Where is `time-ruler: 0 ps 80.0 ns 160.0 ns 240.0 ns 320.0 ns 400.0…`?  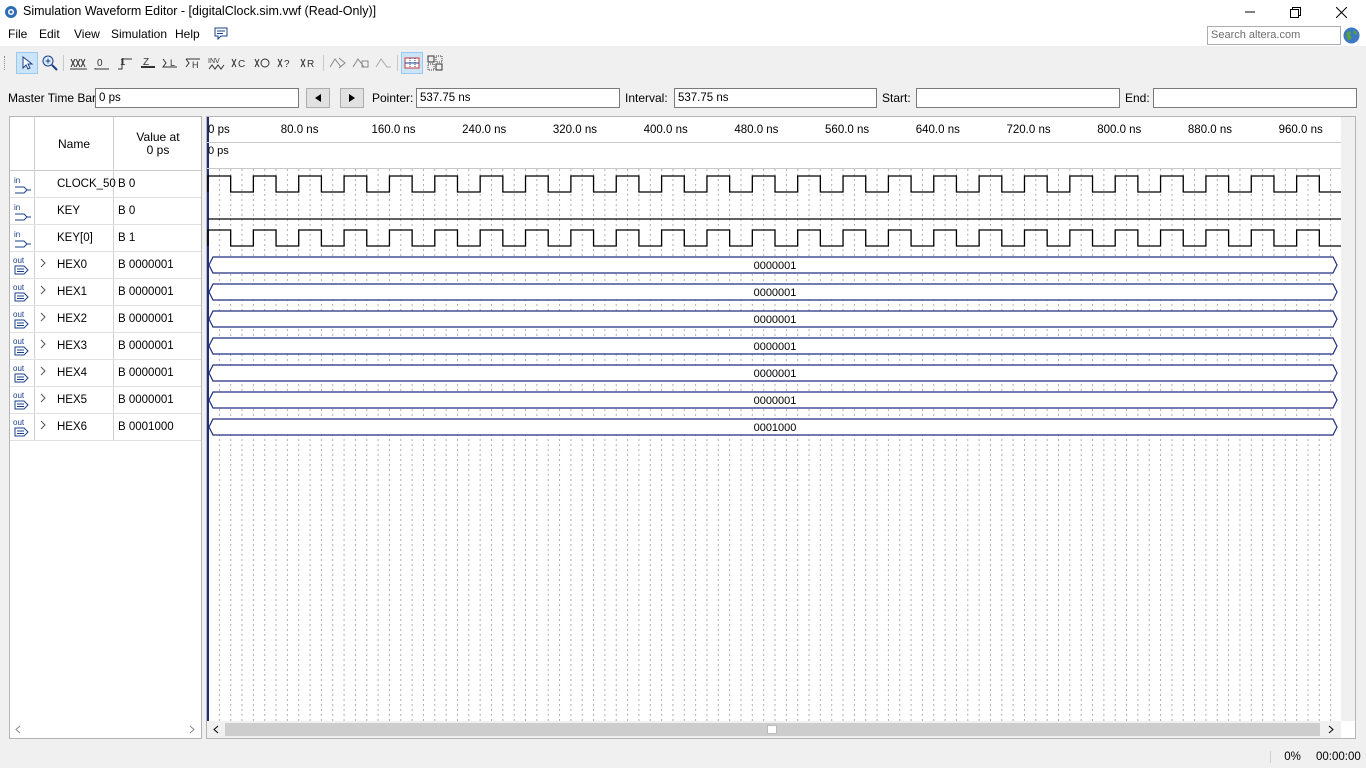
time-ruler: 0 ps 80.0 ns 160.0 ns 240.0 ns 320.0 ns 400.0… is located at coordinates (774, 130).